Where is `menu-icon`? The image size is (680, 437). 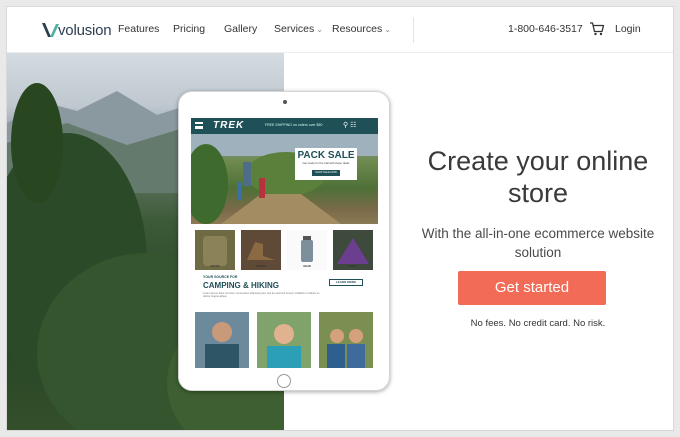 menu-icon is located at coordinates (199, 125).